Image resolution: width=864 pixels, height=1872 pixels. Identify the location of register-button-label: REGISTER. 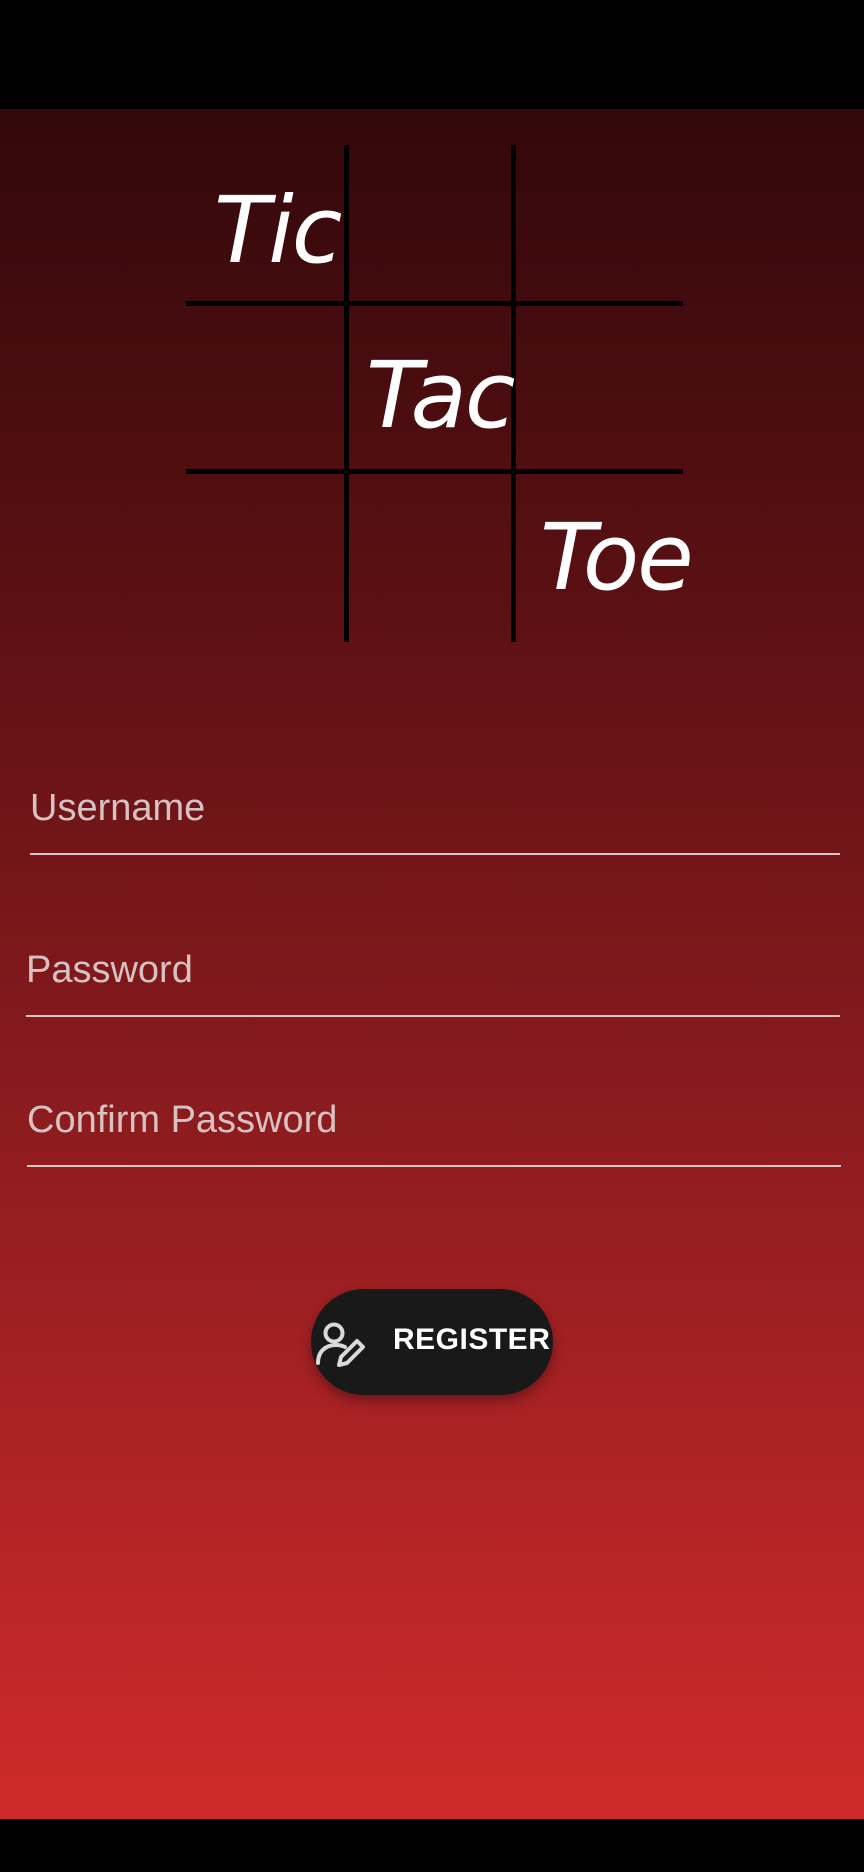
(472, 1339).